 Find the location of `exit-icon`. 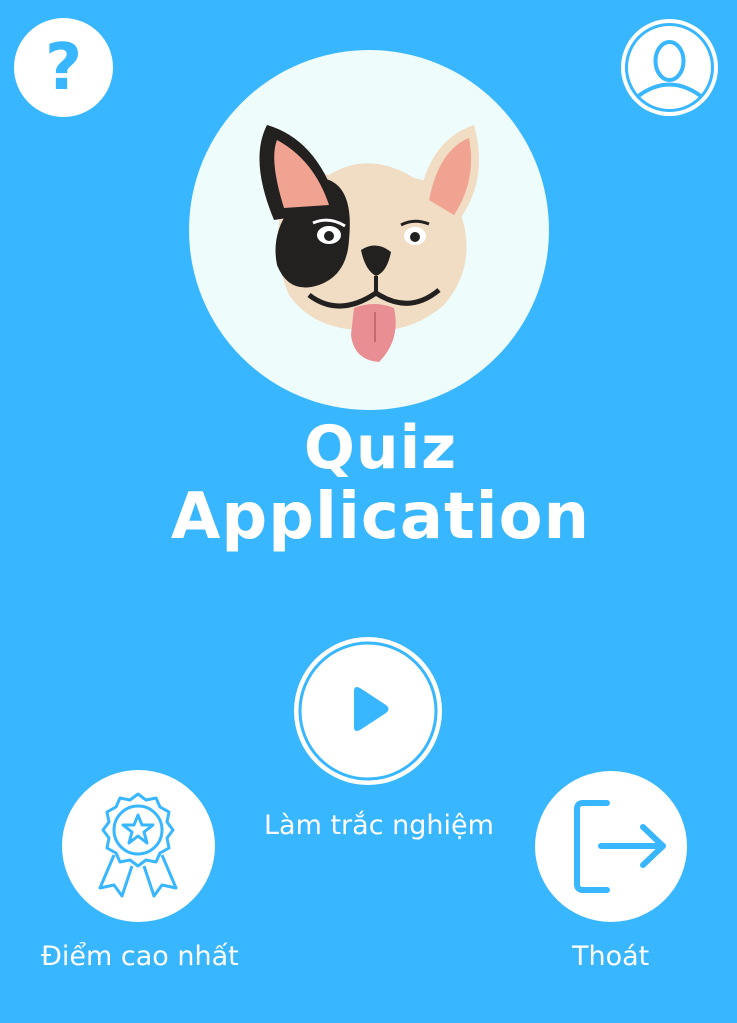

exit-icon is located at coordinates (620, 846).